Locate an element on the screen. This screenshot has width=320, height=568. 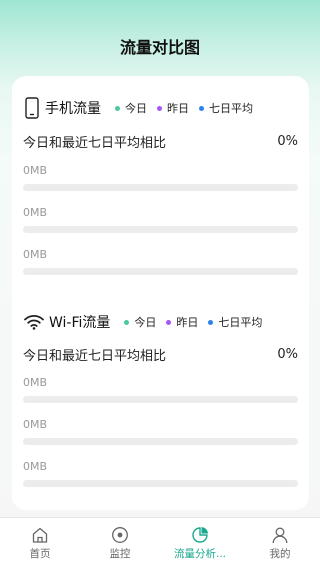
tab-monitor: 监控 is located at coordinates (120, 543).